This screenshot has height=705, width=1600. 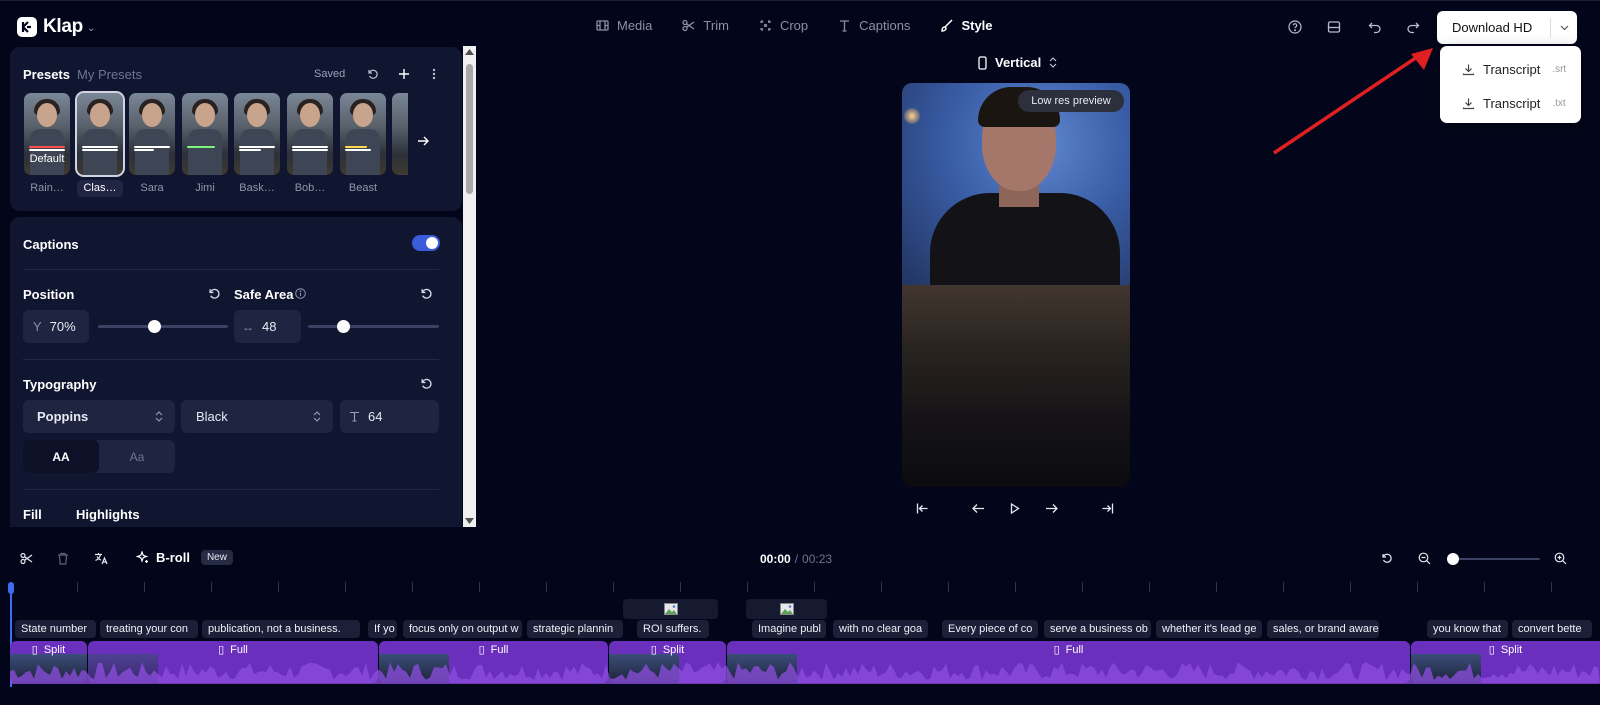 I want to click on arrow-right-icon, so click(x=423, y=141).